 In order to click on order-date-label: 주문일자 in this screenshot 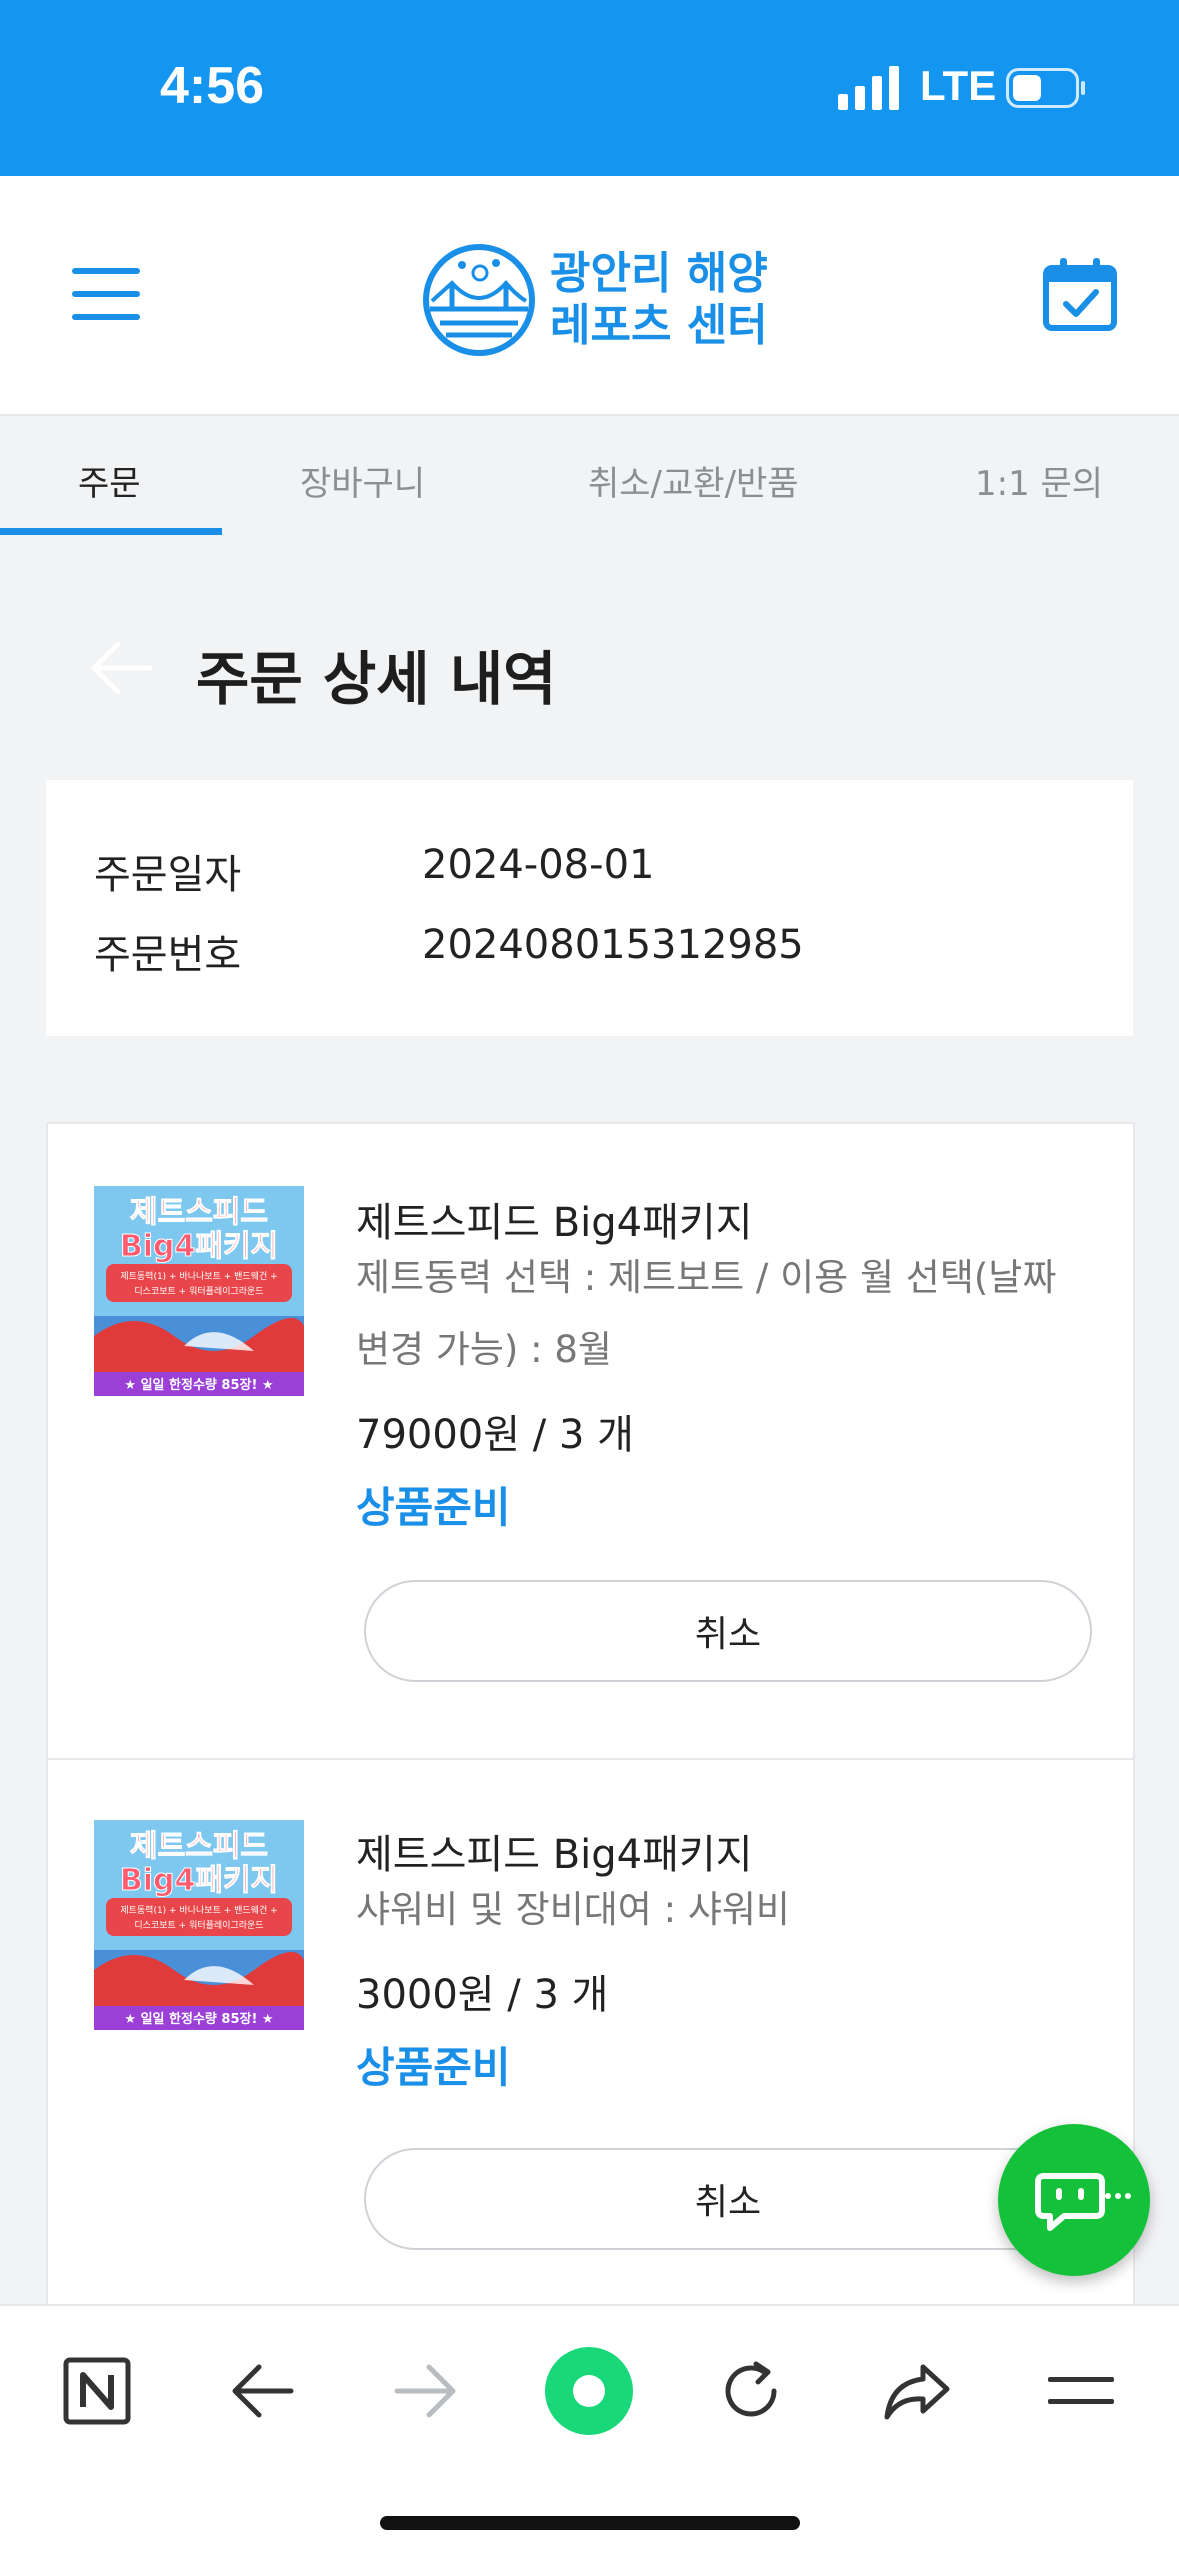, I will do `click(168, 875)`.